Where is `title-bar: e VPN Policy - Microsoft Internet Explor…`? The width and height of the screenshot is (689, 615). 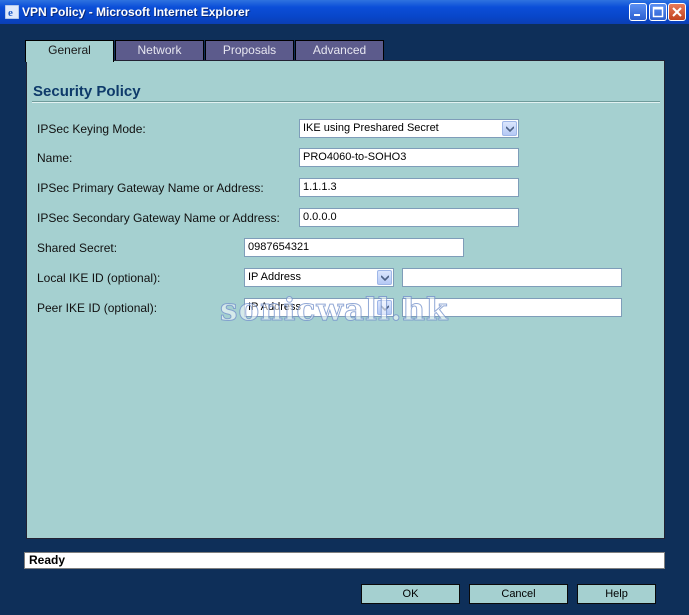 title-bar: e VPN Policy - Microsoft Internet Explor… is located at coordinates (344, 12).